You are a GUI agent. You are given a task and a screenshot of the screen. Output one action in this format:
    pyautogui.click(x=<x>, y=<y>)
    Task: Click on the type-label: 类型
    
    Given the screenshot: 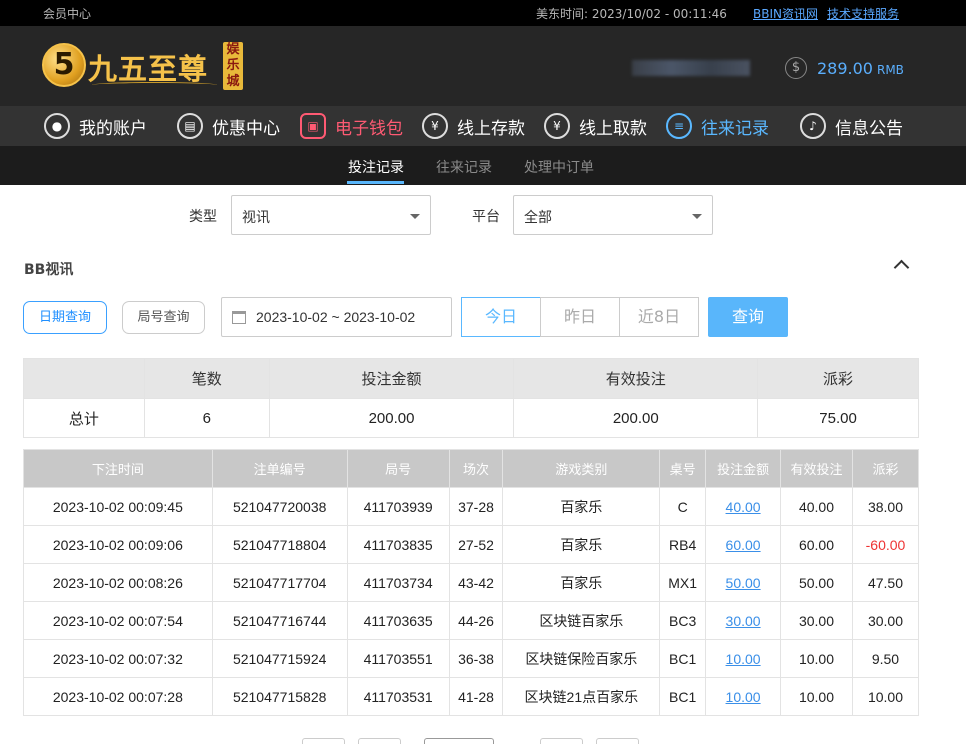 What is the action you would take?
    pyautogui.click(x=203, y=217)
    